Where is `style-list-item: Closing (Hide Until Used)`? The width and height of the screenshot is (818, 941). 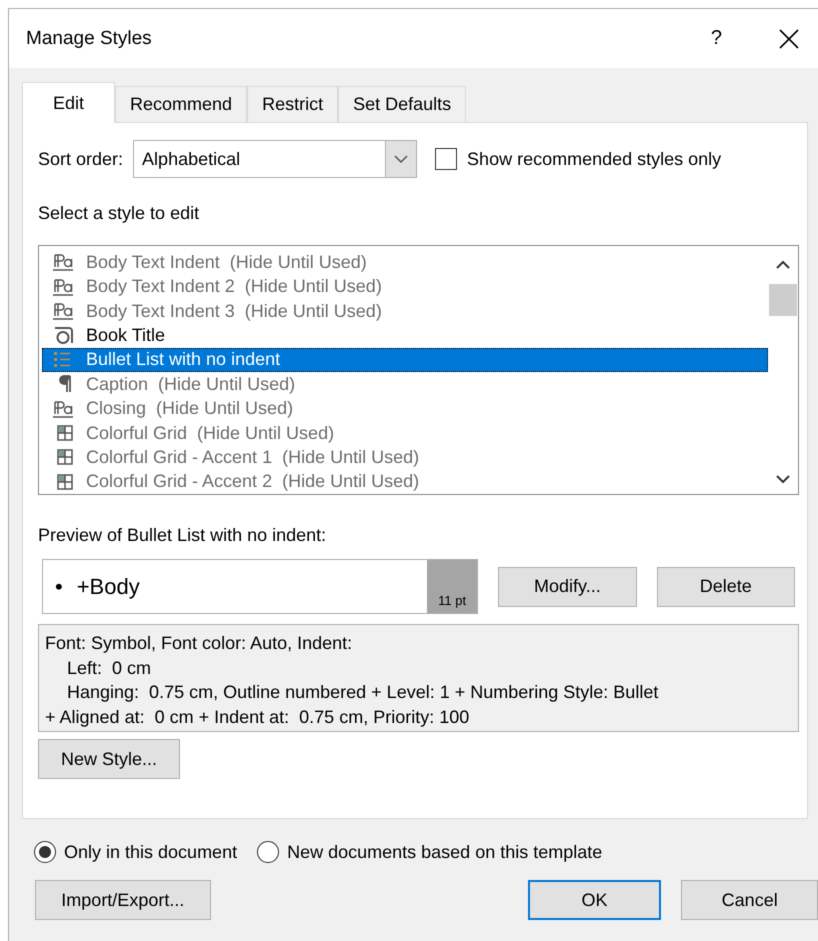
style-list-item: Closing (Hide Until Used) is located at coordinates (405, 408).